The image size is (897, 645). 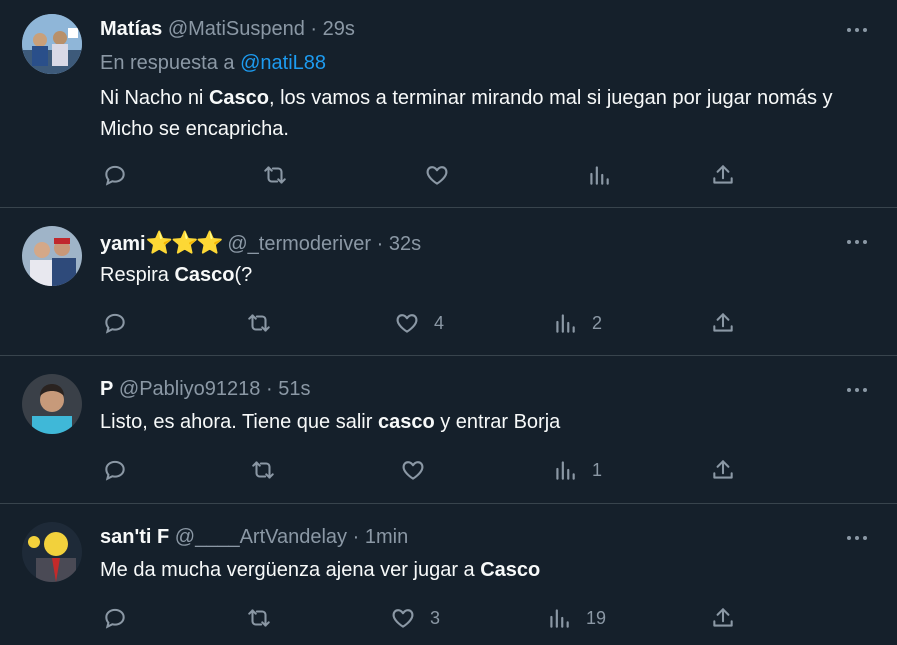 I want to click on user-handle: @MatiSuspend, so click(x=236, y=29).